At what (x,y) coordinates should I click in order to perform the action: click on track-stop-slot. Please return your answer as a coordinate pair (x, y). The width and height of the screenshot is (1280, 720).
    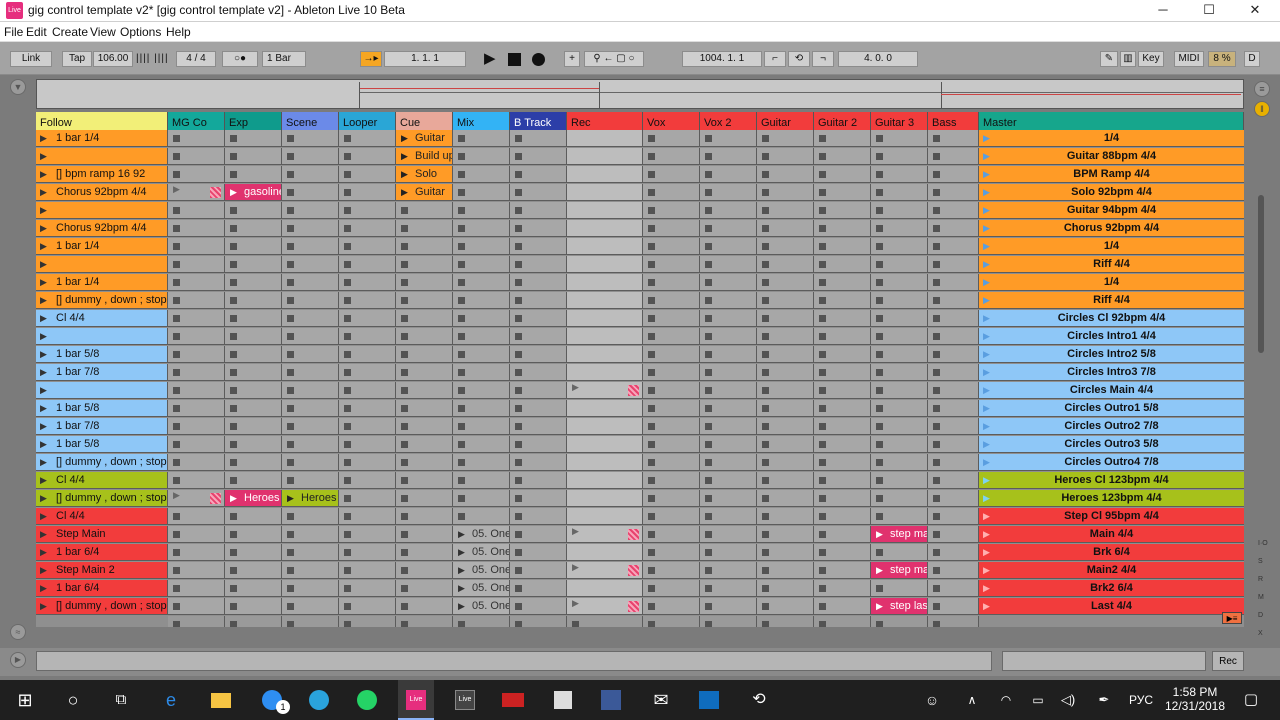
    Looking at the image, I should click on (424, 621).